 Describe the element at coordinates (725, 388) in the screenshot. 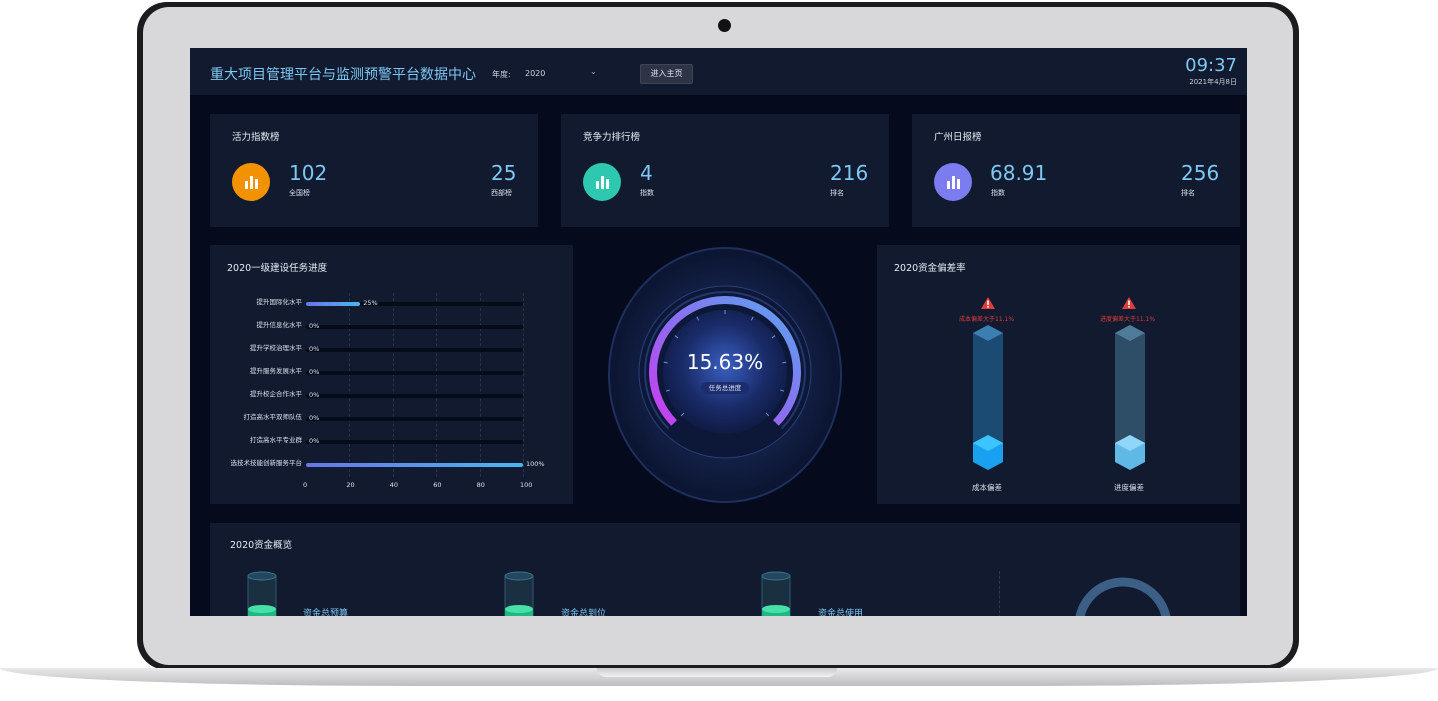

I see `gauge-label: 任务总进度` at that location.